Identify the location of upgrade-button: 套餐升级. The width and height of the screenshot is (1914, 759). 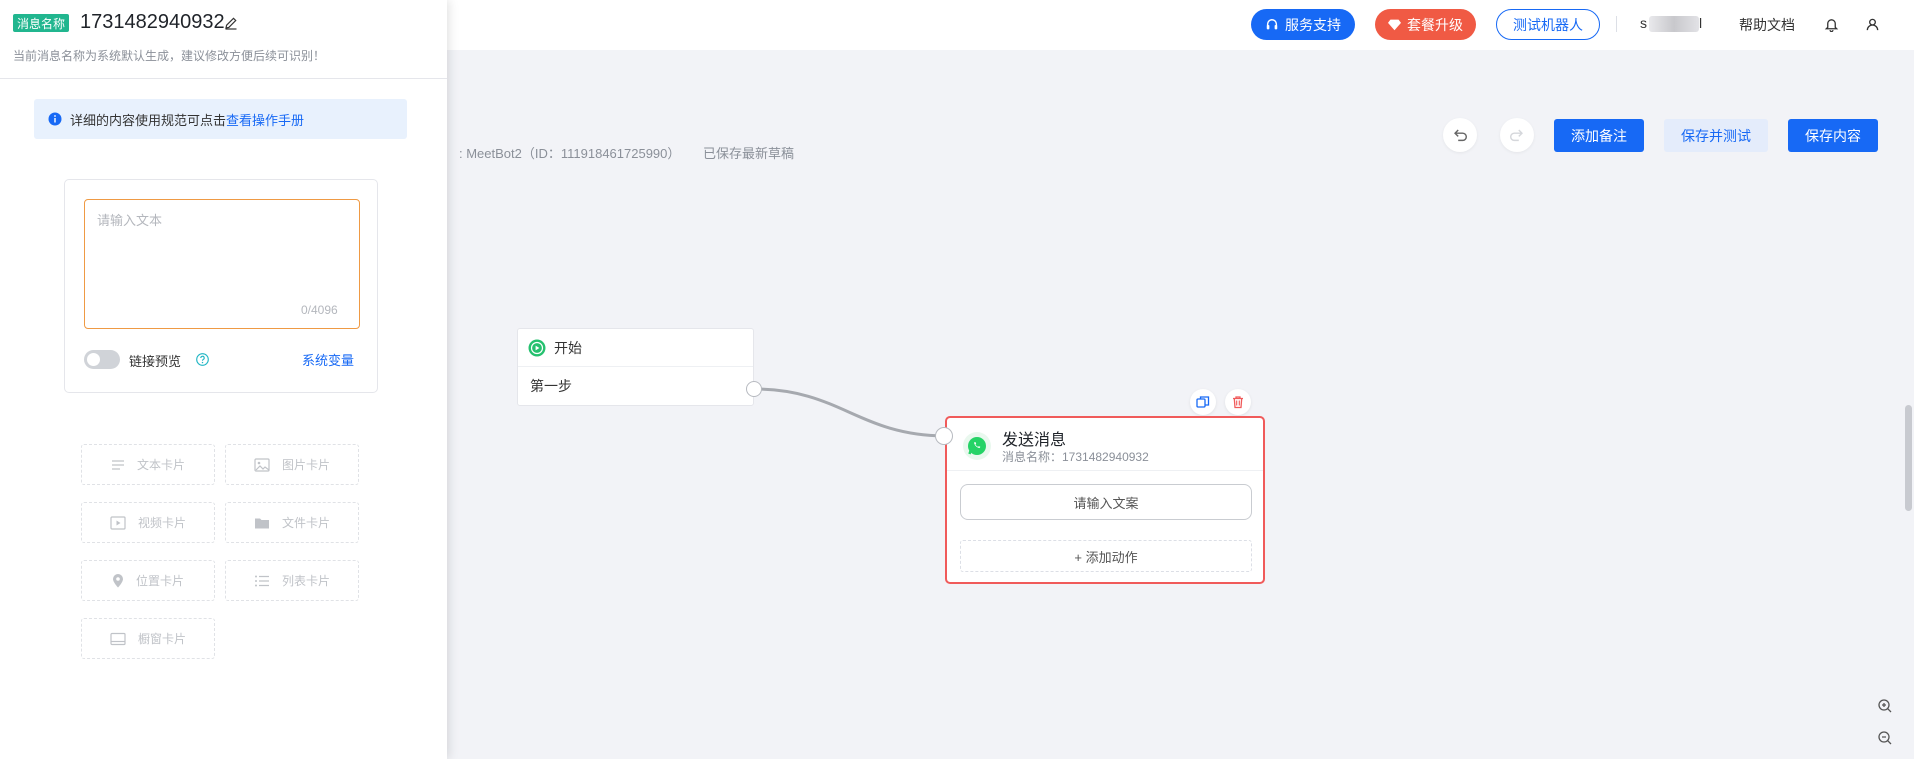
(1425, 24).